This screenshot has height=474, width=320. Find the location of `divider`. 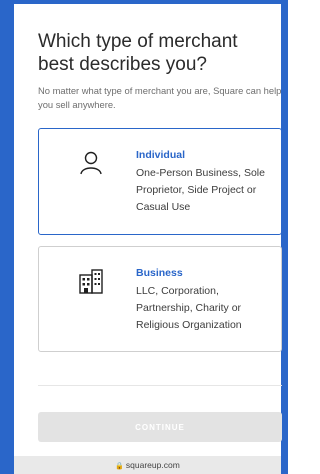

divider is located at coordinates (160, 385).